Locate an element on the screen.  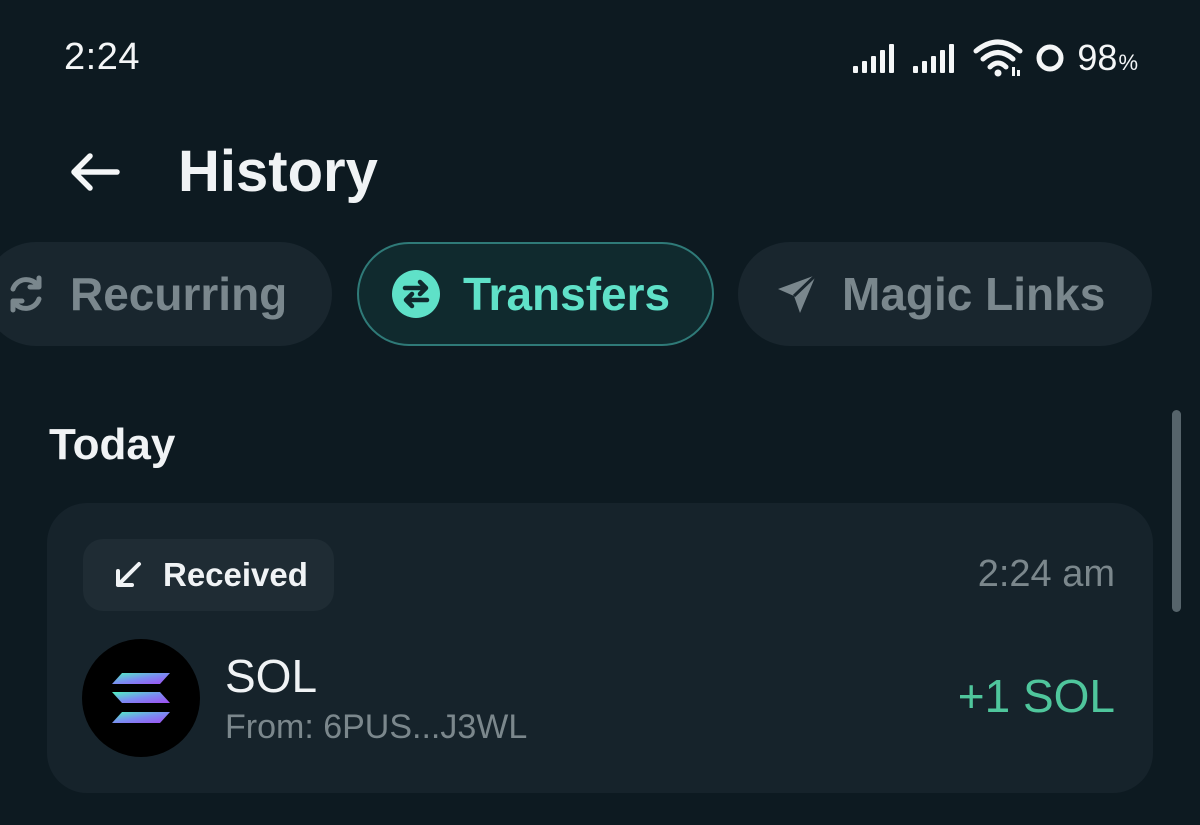
battery-ring-icon is located at coordinates (1050, 58).